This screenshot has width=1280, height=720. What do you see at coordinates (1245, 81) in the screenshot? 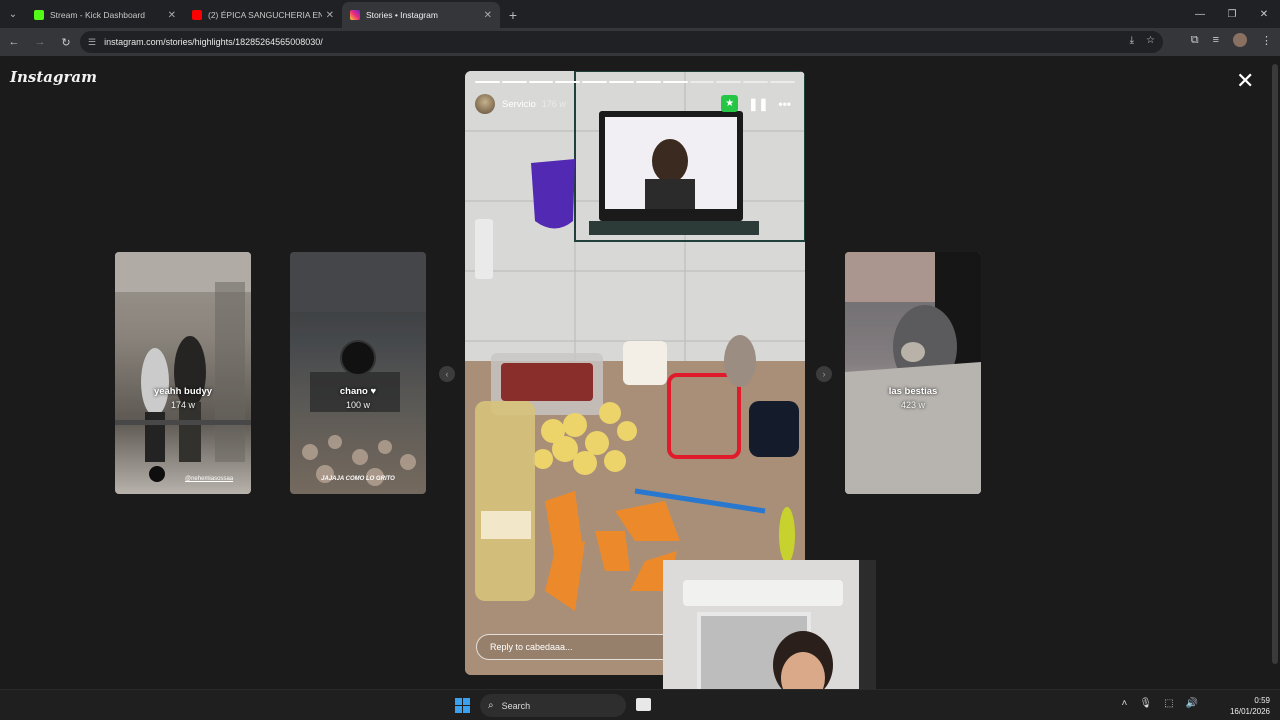
I see `close-stories-icon: ✕` at bounding box center [1245, 81].